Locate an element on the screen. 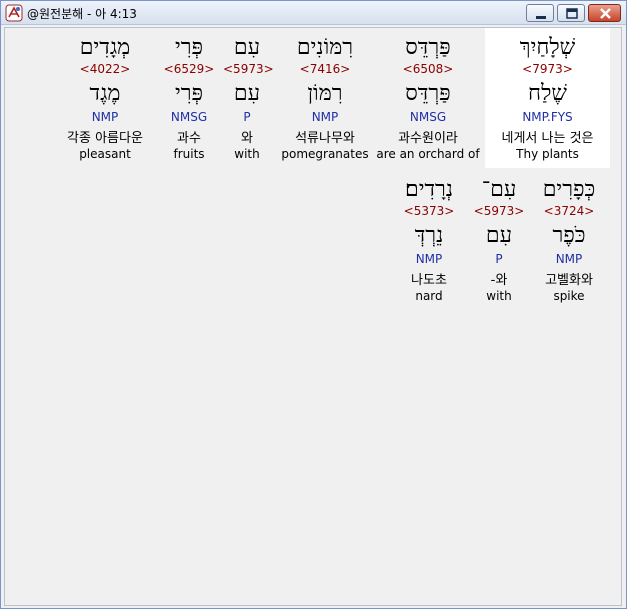 The width and height of the screenshot is (627, 609). hebrew-app-icon is located at coordinates (14, 13).